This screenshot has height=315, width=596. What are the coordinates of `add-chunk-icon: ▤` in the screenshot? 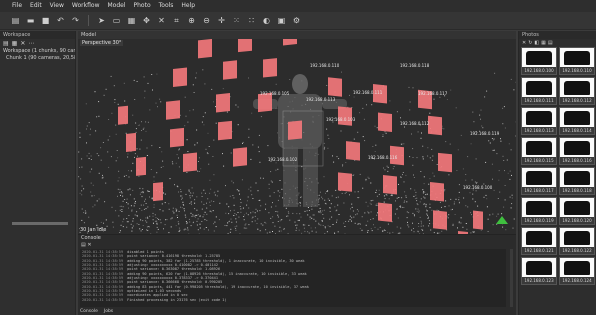 It's located at (6, 43).